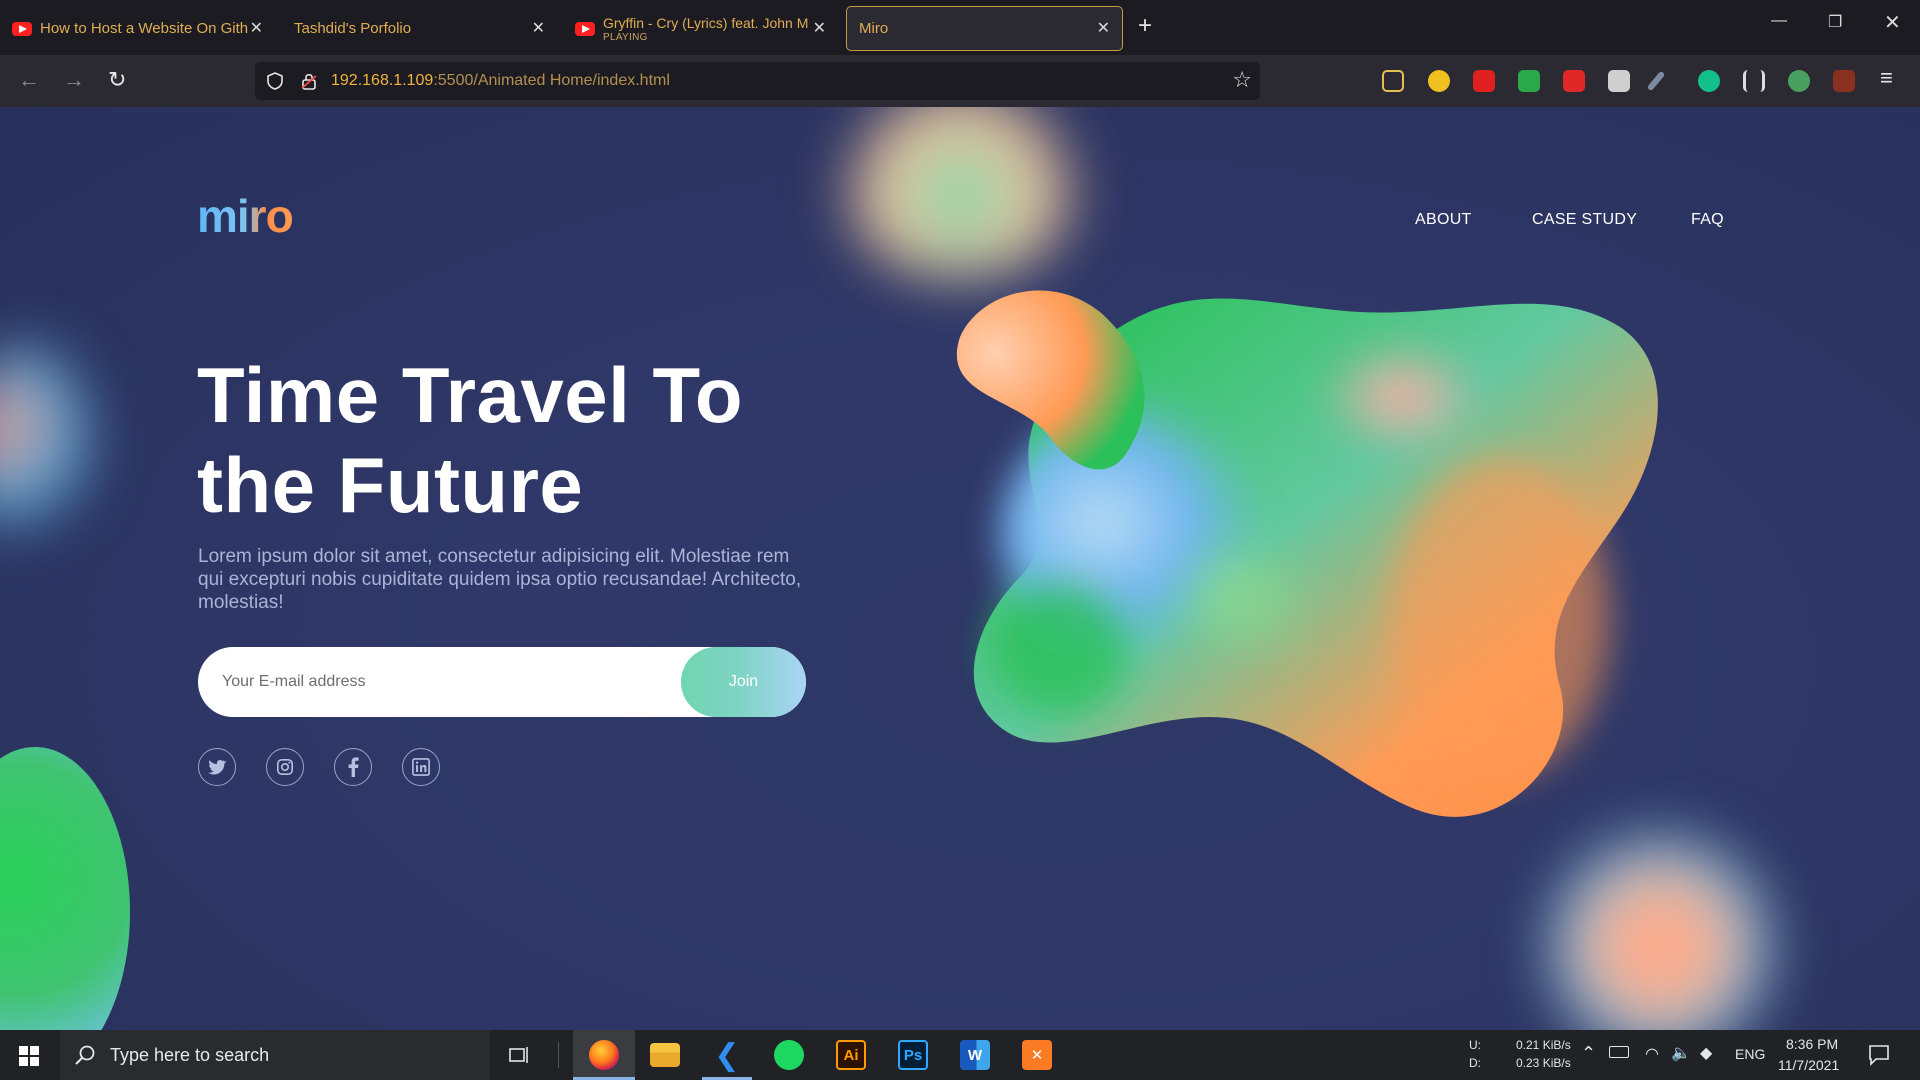  What do you see at coordinates (1543, 1045) in the screenshot?
I see `net-upload-rate: 0.21 KiB/s` at bounding box center [1543, 1045].